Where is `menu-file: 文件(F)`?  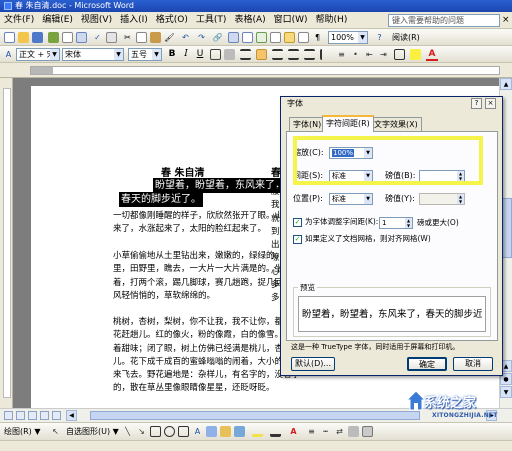
menu-file: 文件(F) is located at coordinates (19, 20).